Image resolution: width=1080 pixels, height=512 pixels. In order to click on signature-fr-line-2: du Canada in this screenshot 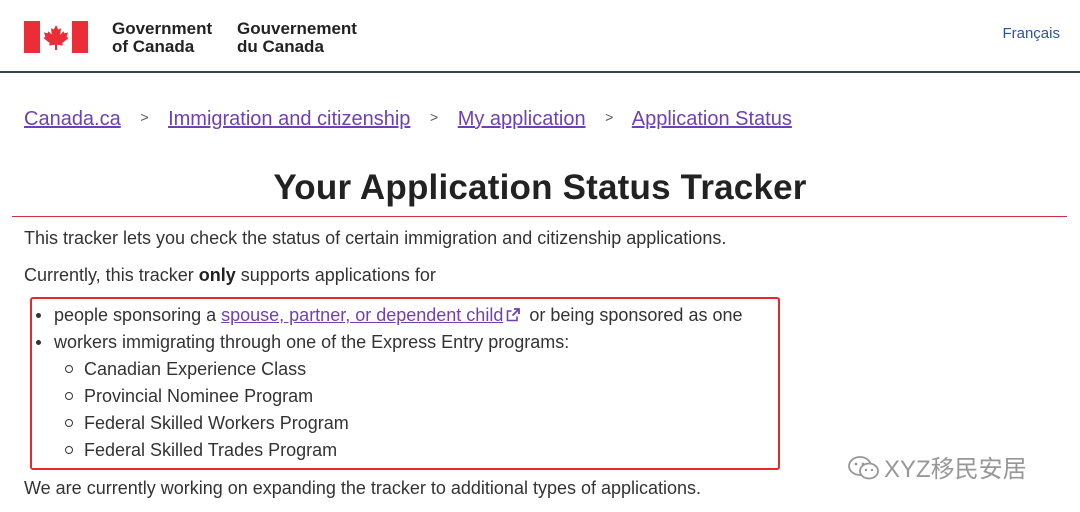, I will do `click(280, 46)`.